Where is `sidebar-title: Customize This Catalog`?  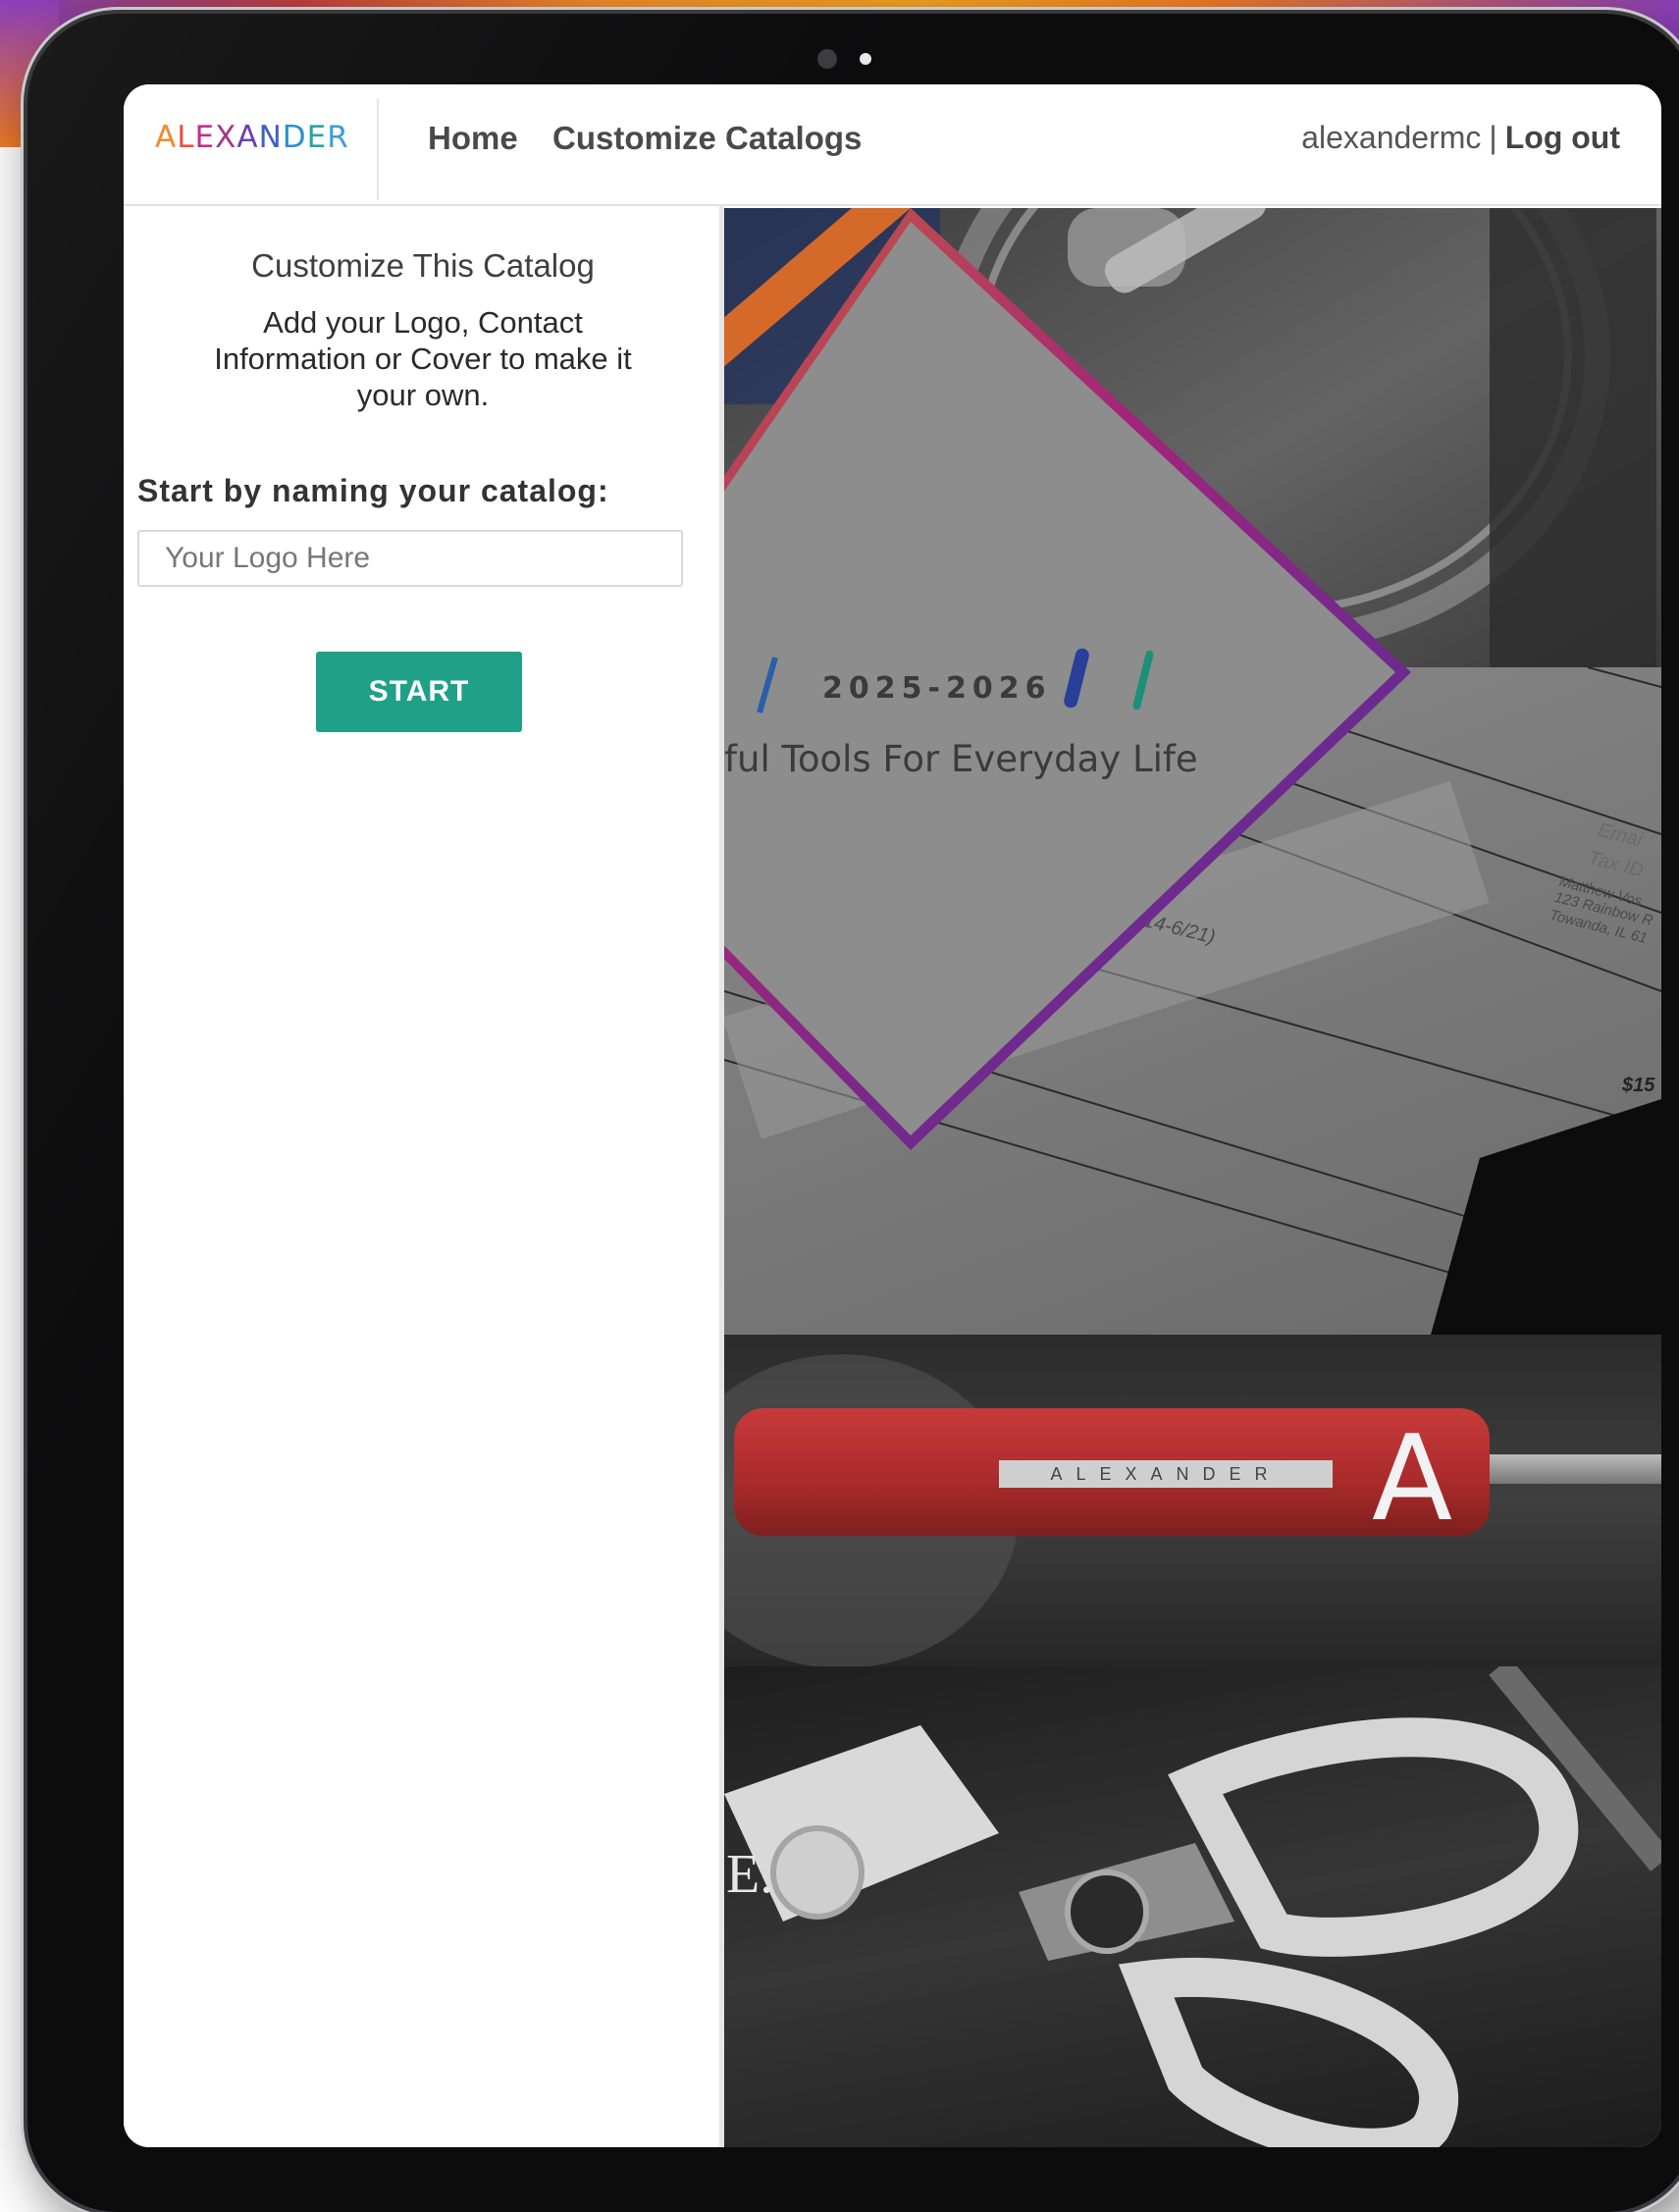
sidebar-title: Customize This Catalog is located at coordinates (423, 266).